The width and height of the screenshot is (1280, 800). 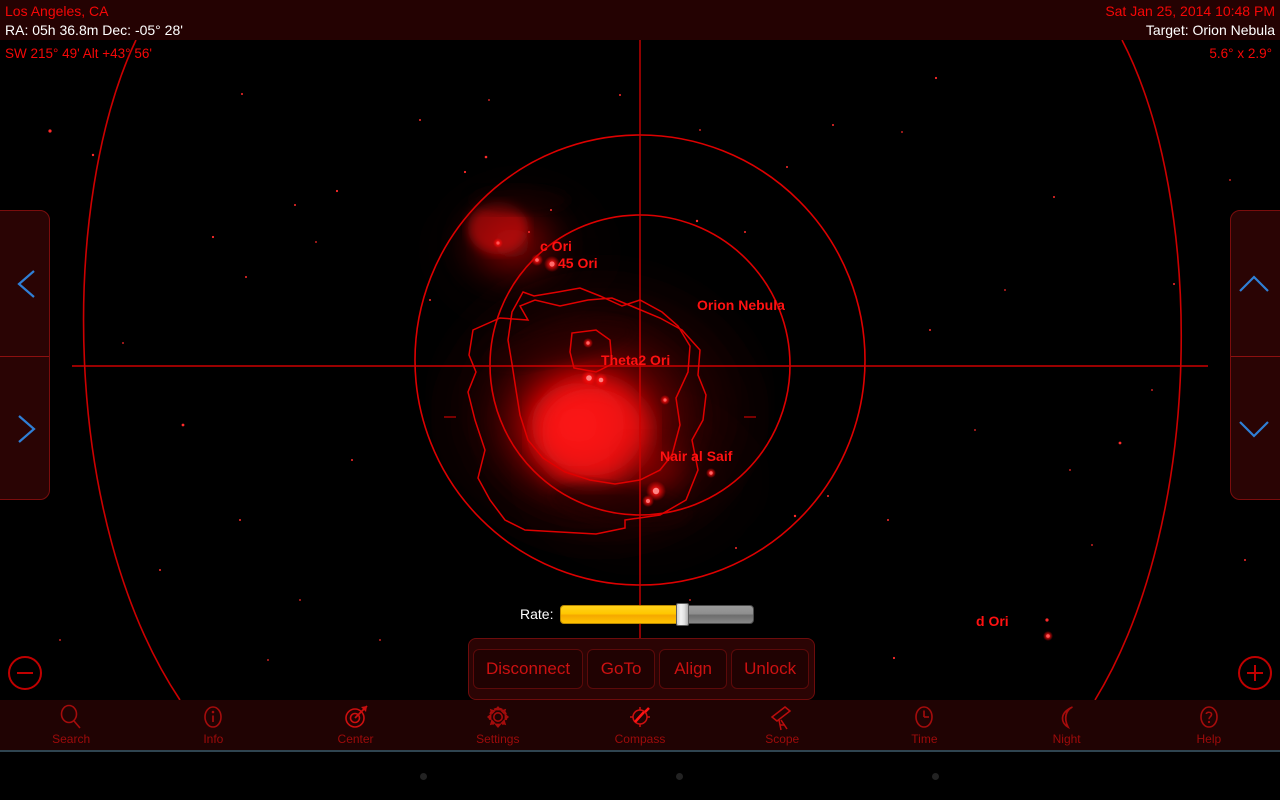 I want to click on clock-icon, so click(x=924, y=717).